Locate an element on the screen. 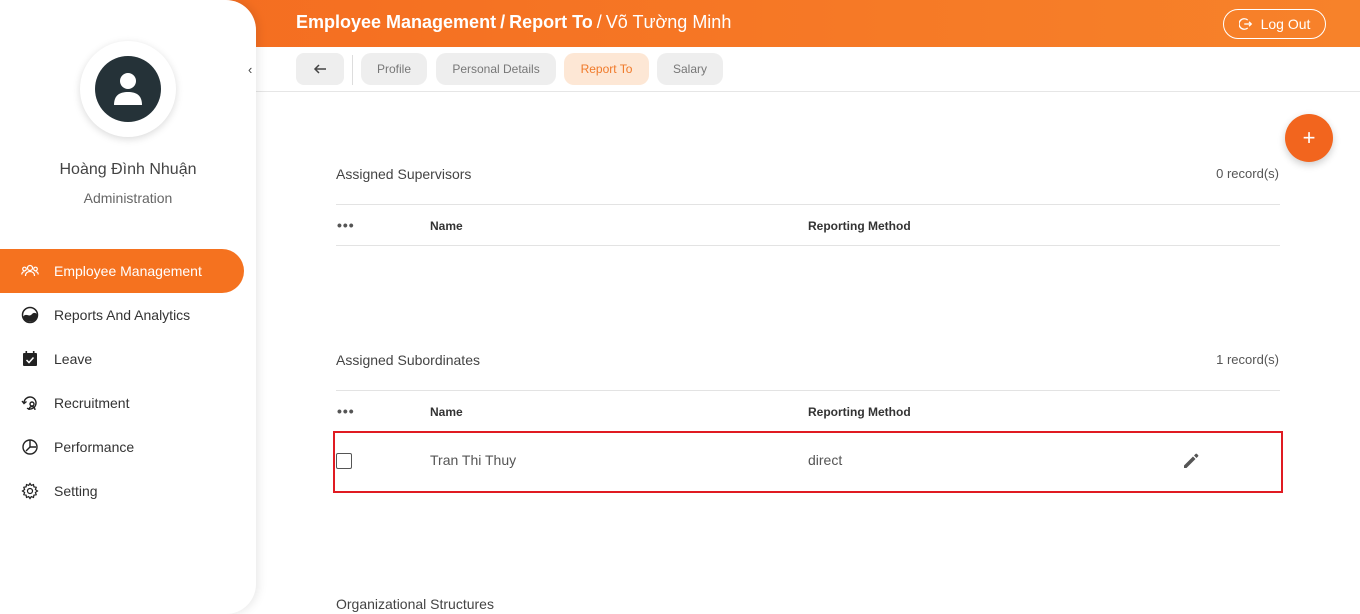 The width and height of the screenshot is (1360, 614). user-role: Administration is located at coordinates (128, 198).